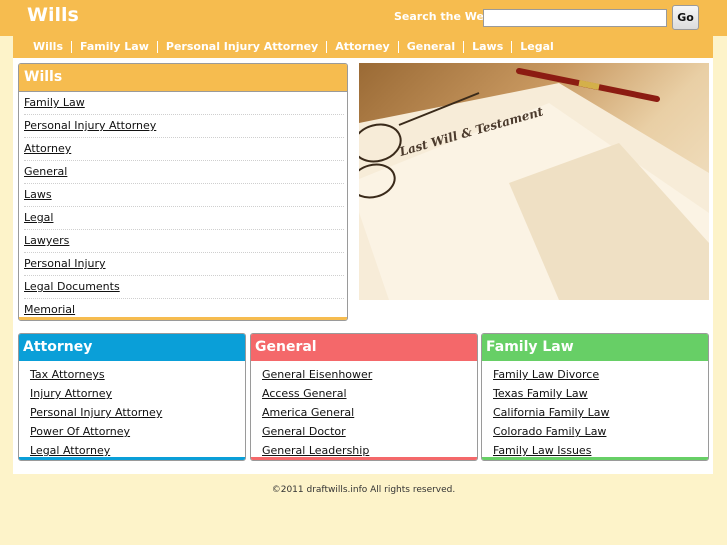  Describe the element at coordinates (45, 171) in the screenshot. I see `wills-link-general: General` at that location.